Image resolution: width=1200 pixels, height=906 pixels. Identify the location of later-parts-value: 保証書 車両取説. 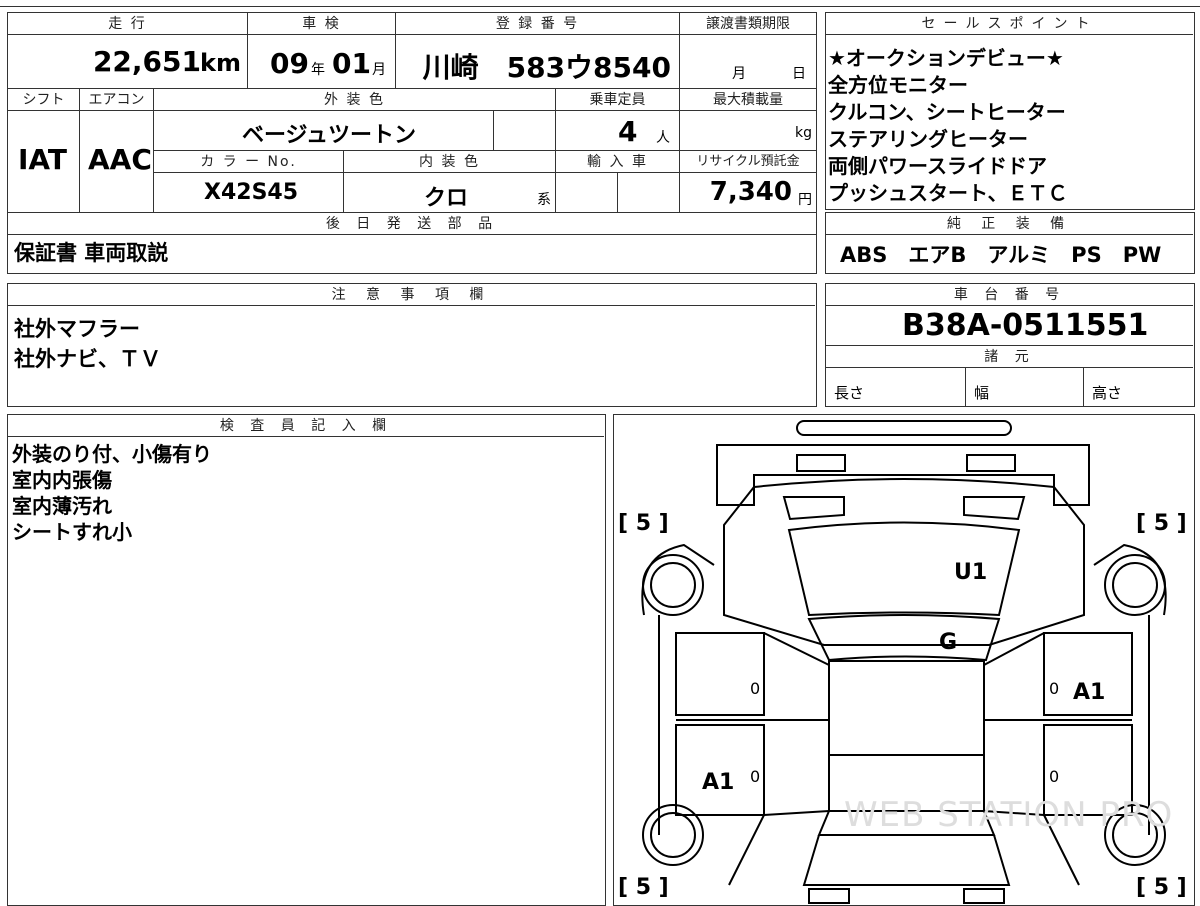
(91, 253).